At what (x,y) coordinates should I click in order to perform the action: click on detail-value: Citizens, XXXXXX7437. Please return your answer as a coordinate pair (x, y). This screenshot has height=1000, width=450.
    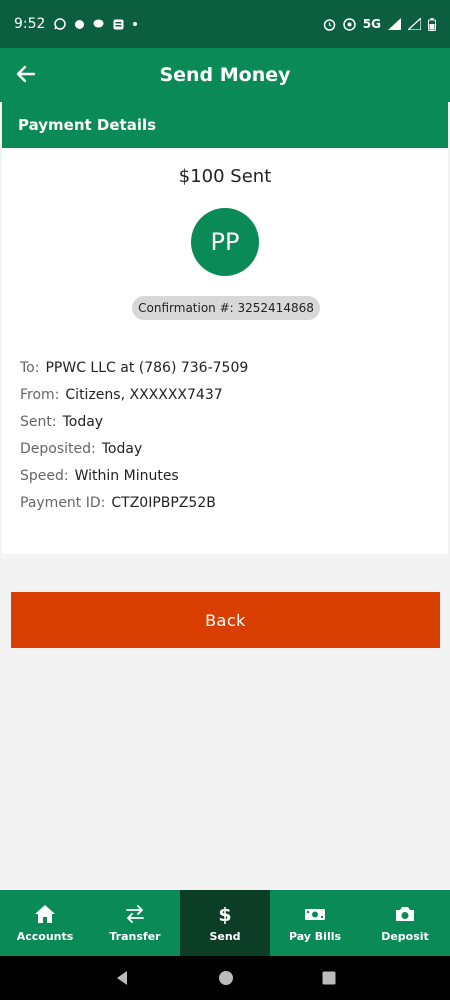
    Looking at the image, I should click on (144, 394).